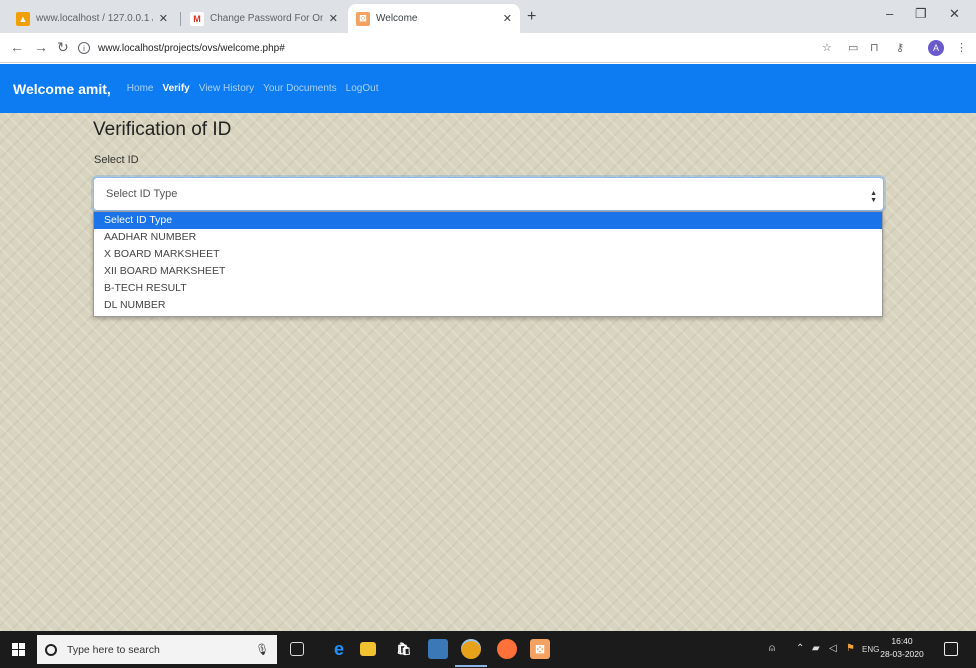 The image size is (976, 668). I want to click on phpmyadmin-icon: ▲, so click(23, 18).